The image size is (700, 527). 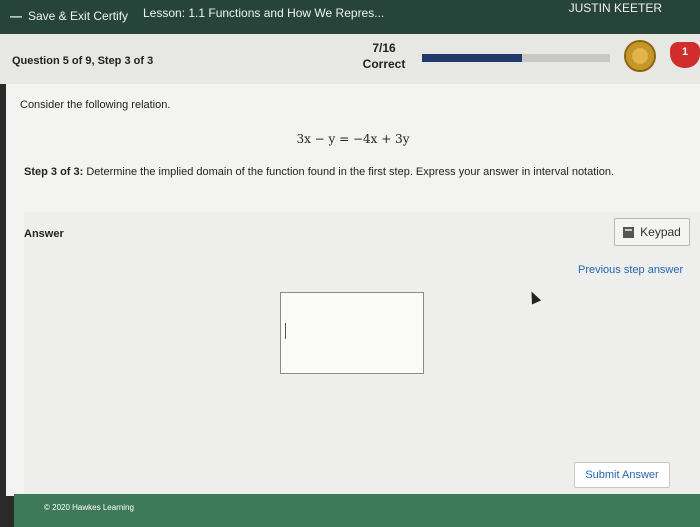 What do you see at coordinates (352, 333) in the screenshot?
I see `answer-input` at bounding box center [352, 333].